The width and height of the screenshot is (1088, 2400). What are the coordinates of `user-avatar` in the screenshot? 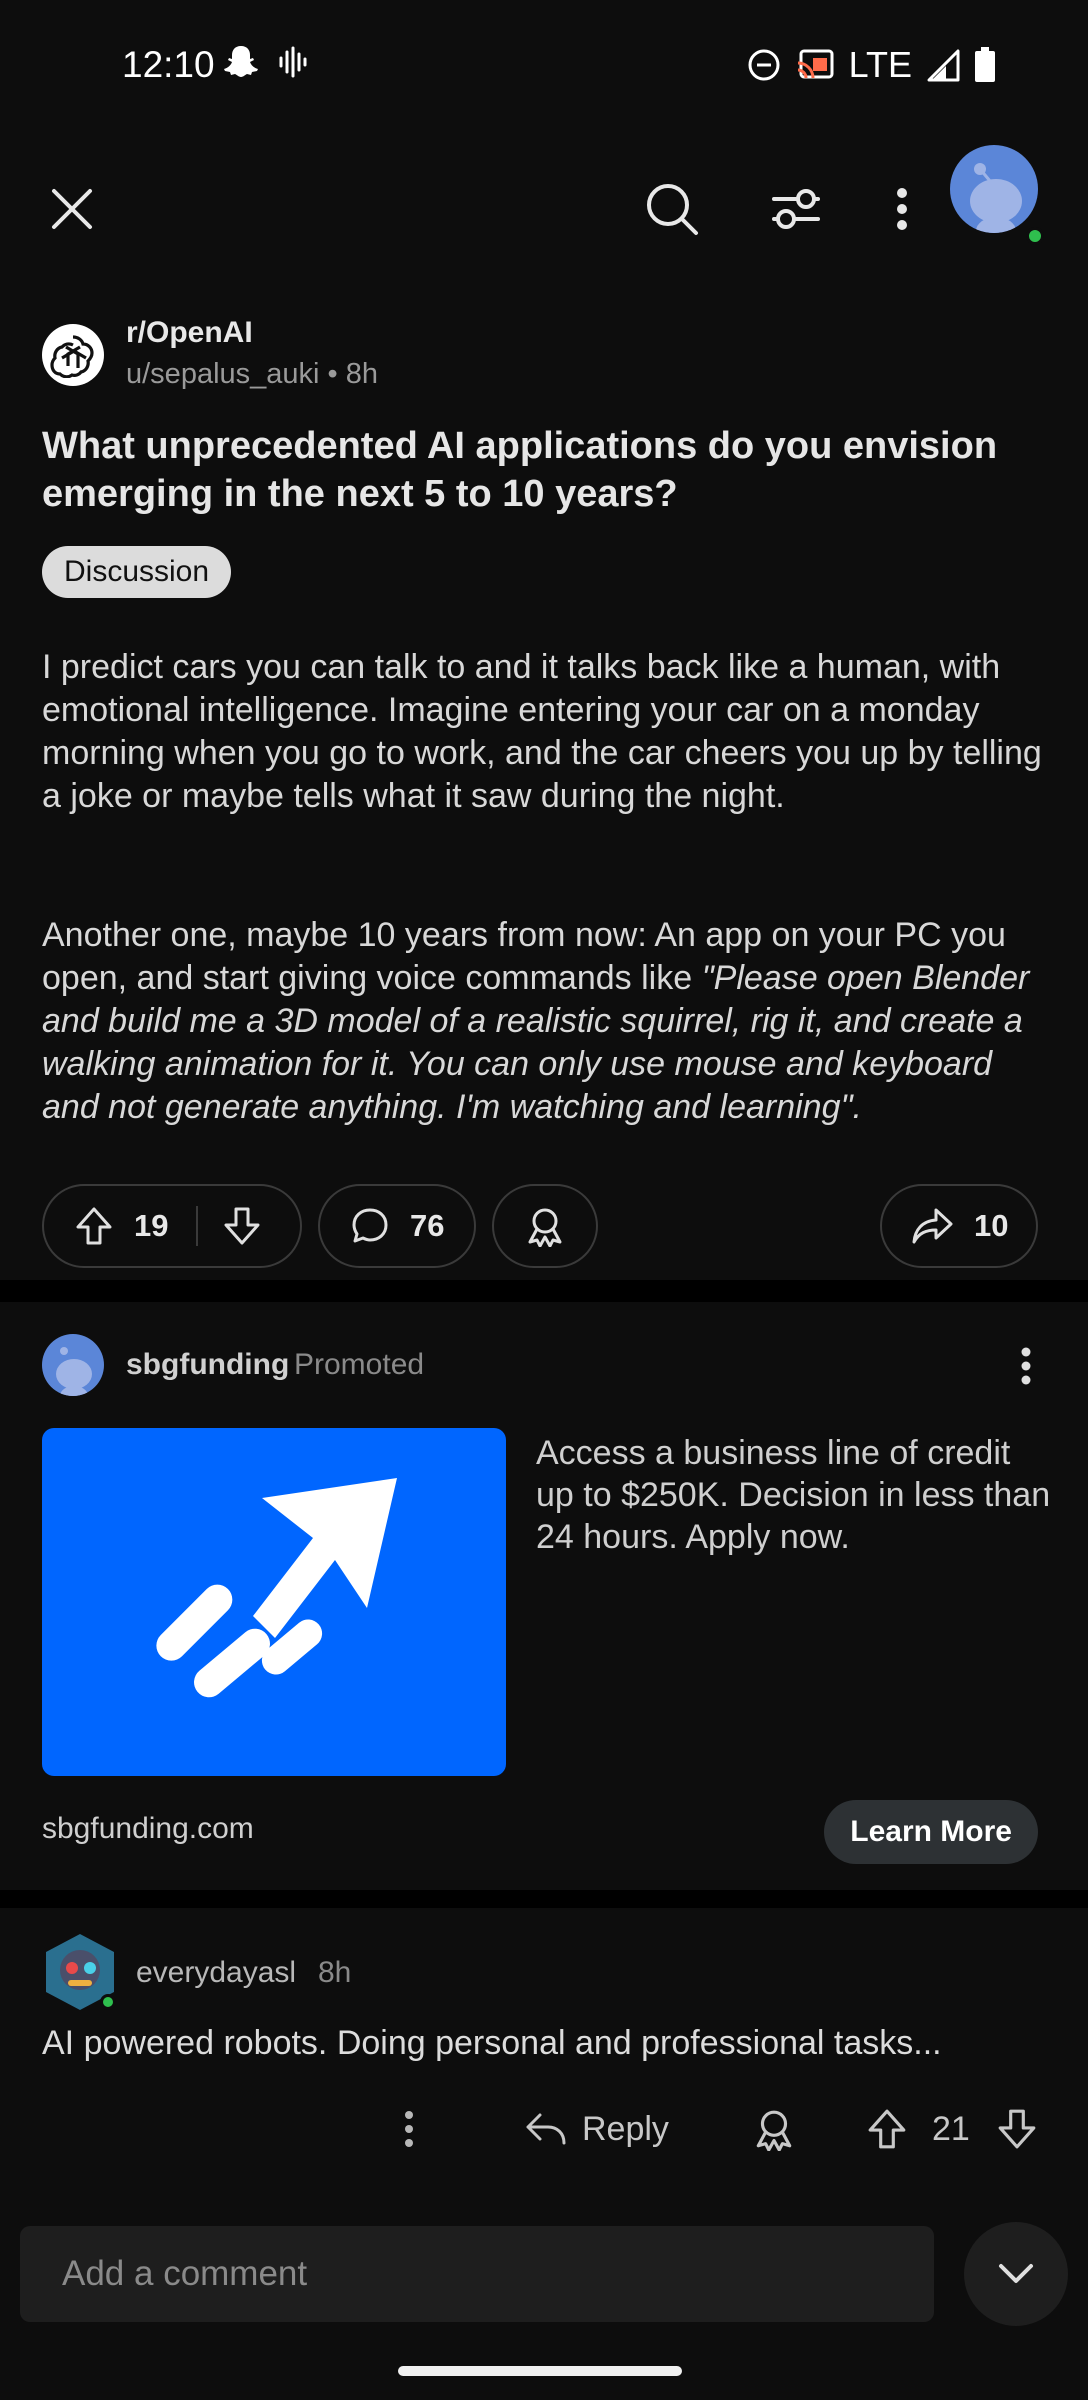 It's located at (994, 189).